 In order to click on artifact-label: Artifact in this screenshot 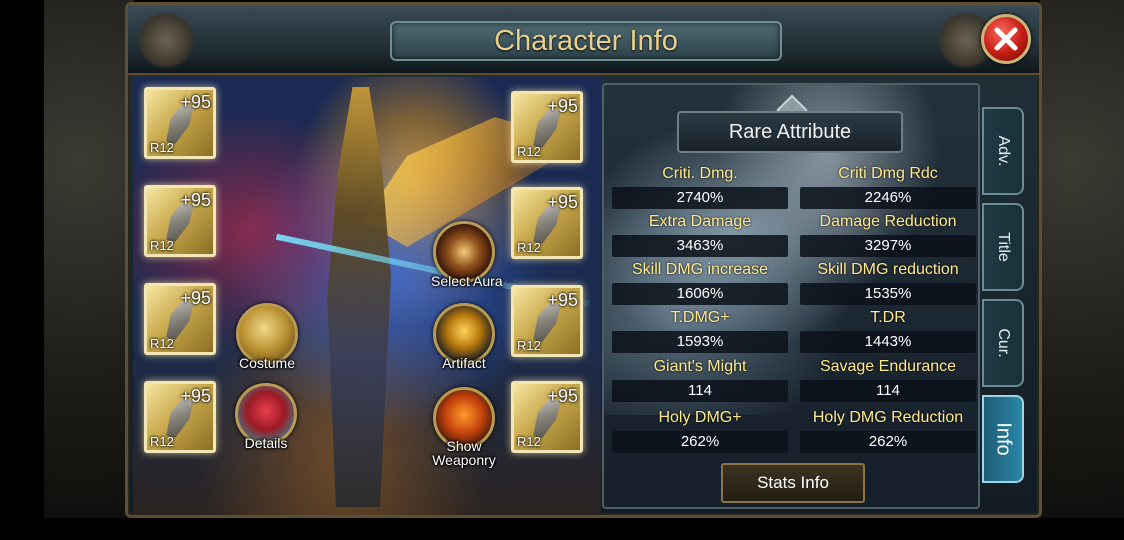, I will do `click(464, 363)`.